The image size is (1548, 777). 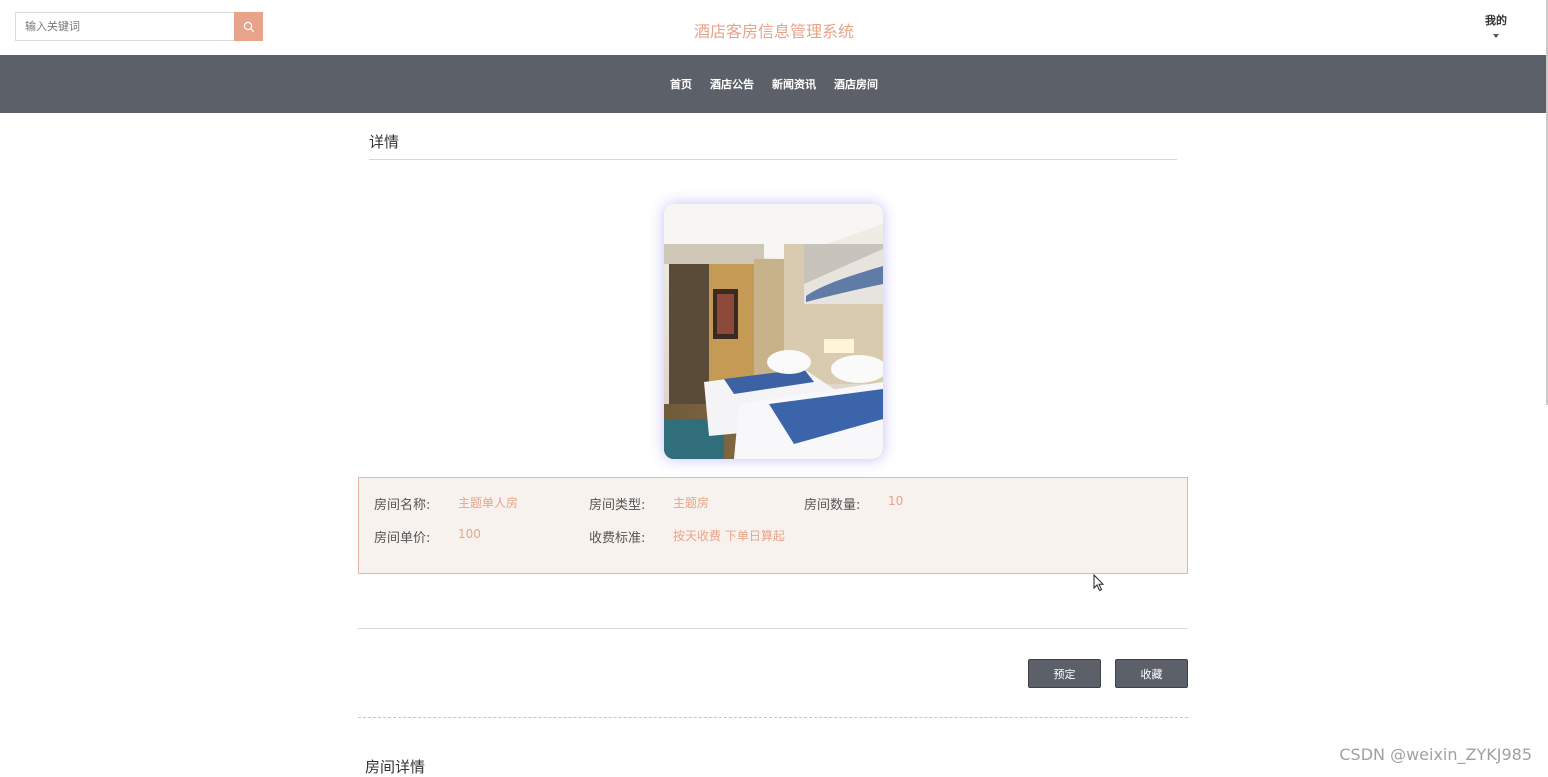 I want to click on charge-standard-value: 按天收费 下单日算起, so click(x=729, y=535).